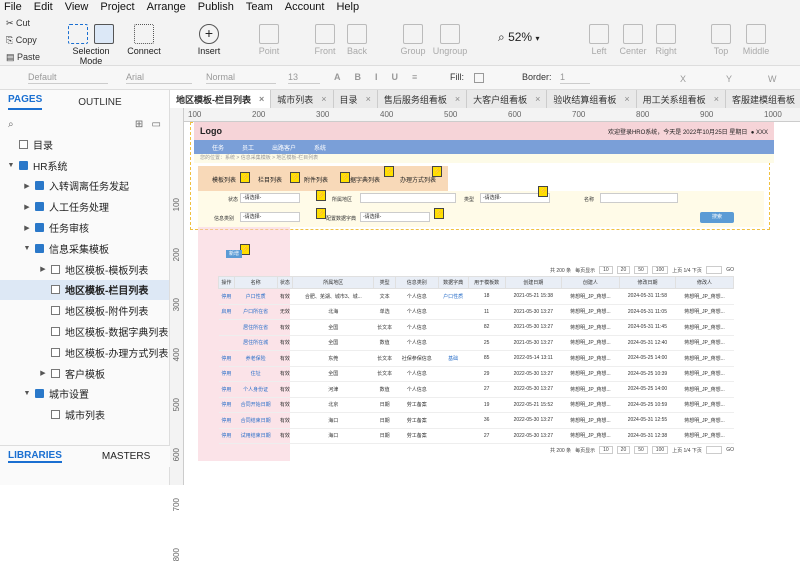 The image size is (800, 561). Describe the element at coordinates (316, 179) in the screenshot. I see `proto-subtab: 附件列表` at that location.